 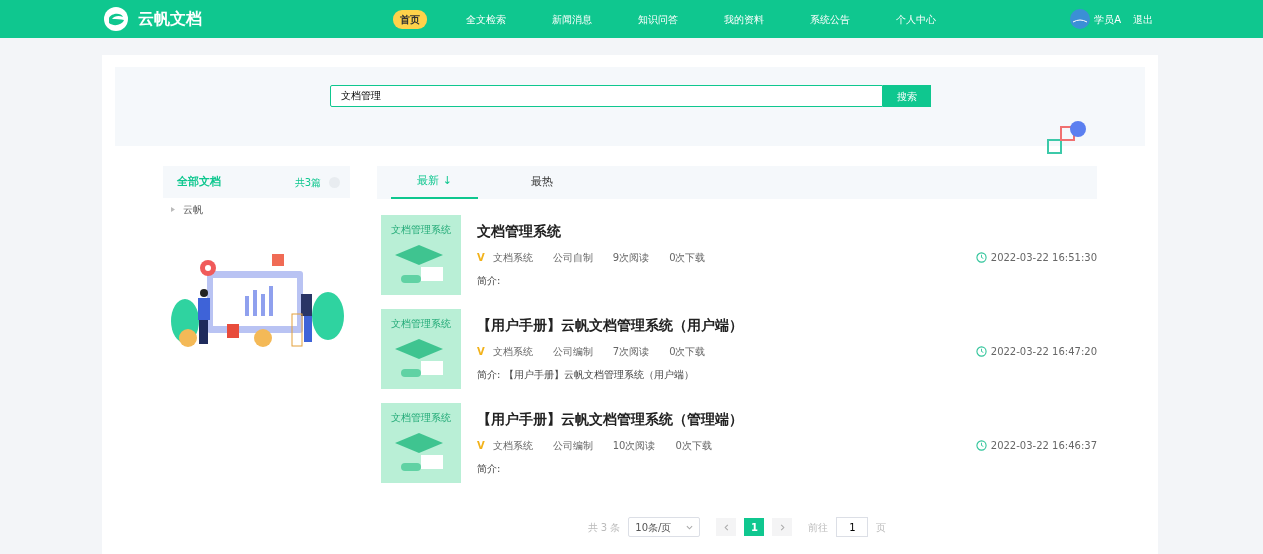 What do you see at coordinates (690, 527) in the screenshot?
I see `caret-icon` at bounding box center [690, 527].